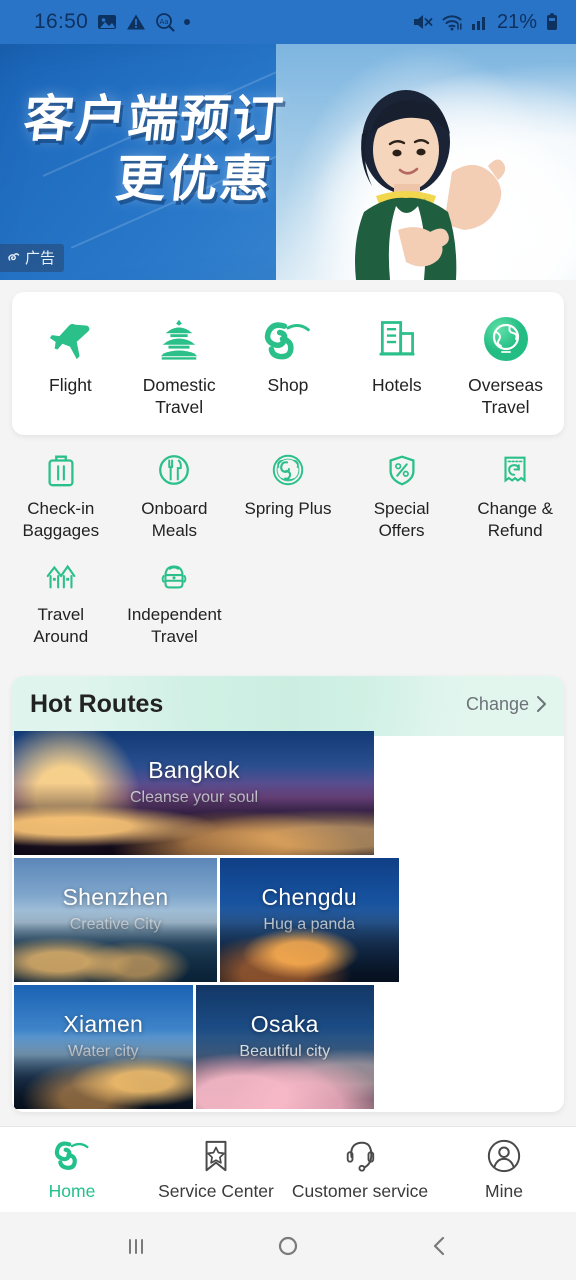  Describe the element at coordinates (497, 703) in the screenshot. I see `change-label: Change` at that location.